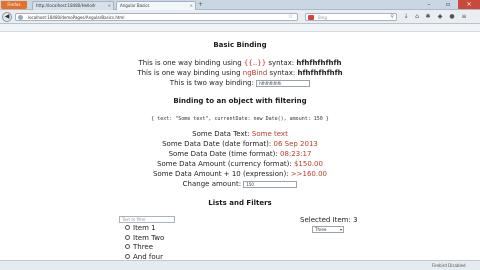  What do you see at coordinates (240, 45) in the screenshot?
I see `basic-binding-heading: Basic Binding` at bounding box center [240, 45].